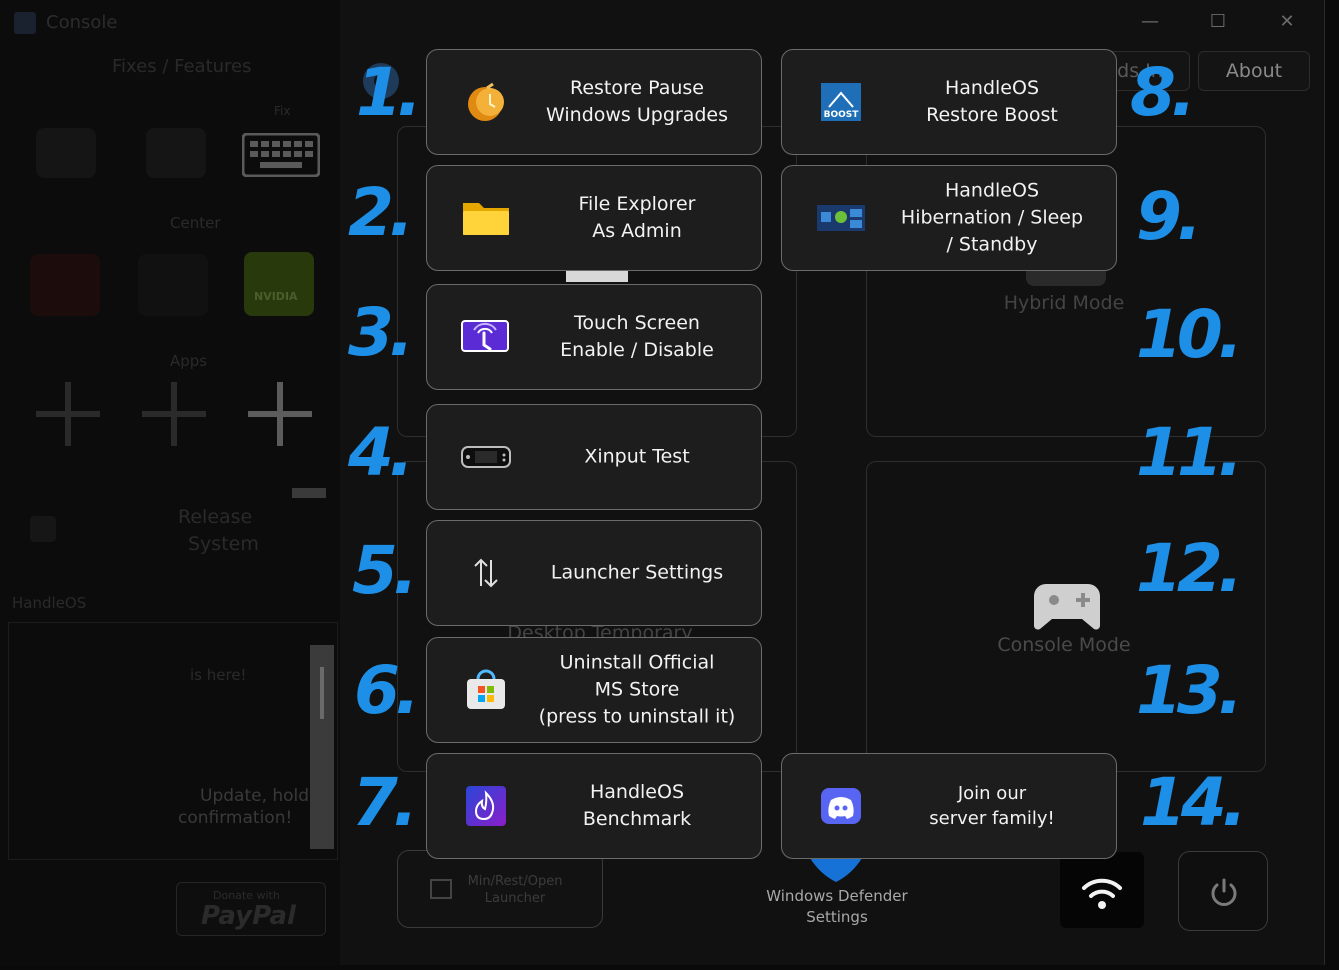  I want to click on update-hold-text: Update, hold, so click(255, 796).